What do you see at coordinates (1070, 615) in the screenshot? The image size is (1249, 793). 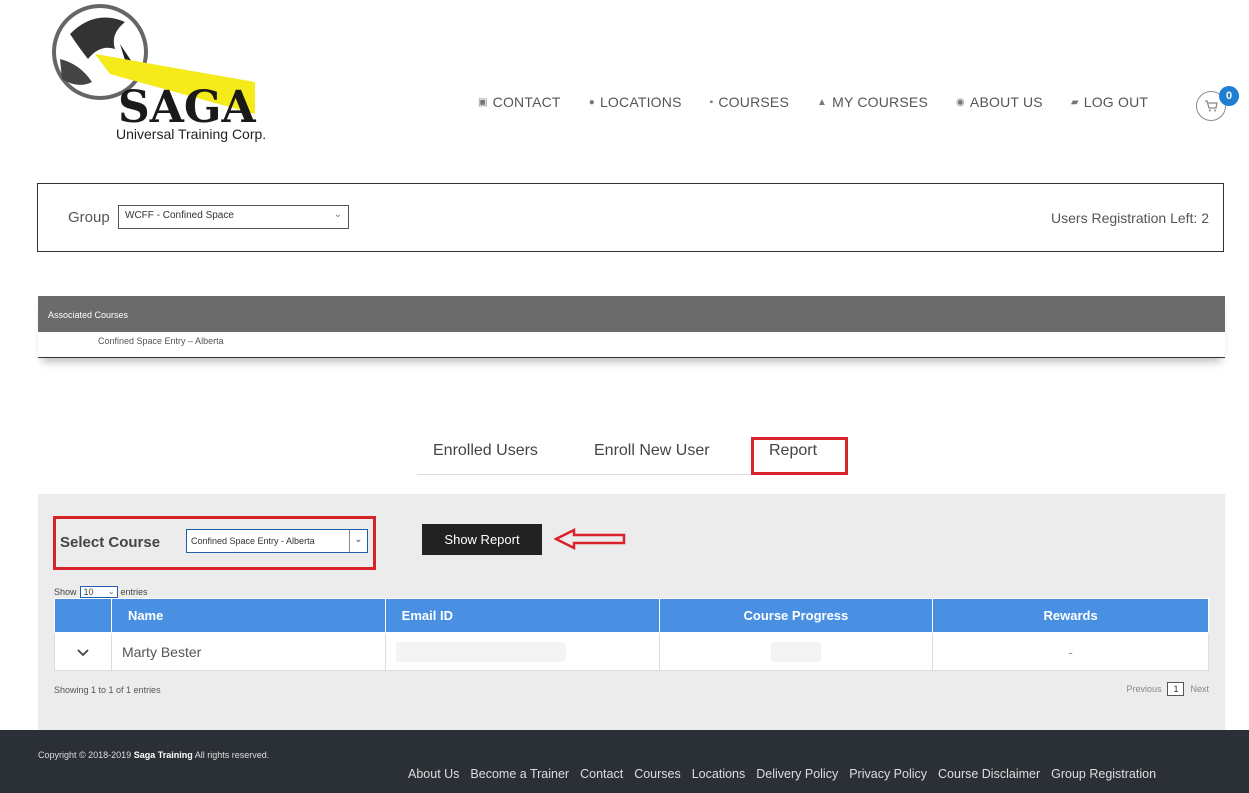 I see `column-header-rewards: Rewards` at bounding box center [1070, 615].